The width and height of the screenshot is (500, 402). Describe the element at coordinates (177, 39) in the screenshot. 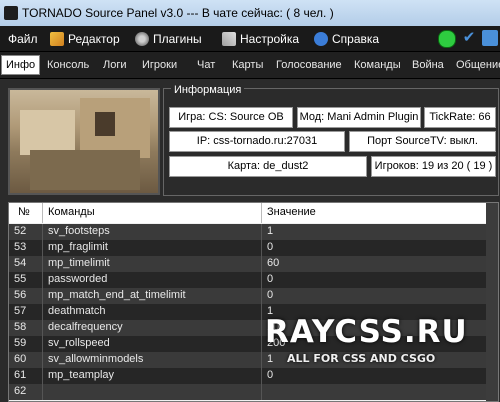

I see `menu-plugins-label: Плагины` at that location.